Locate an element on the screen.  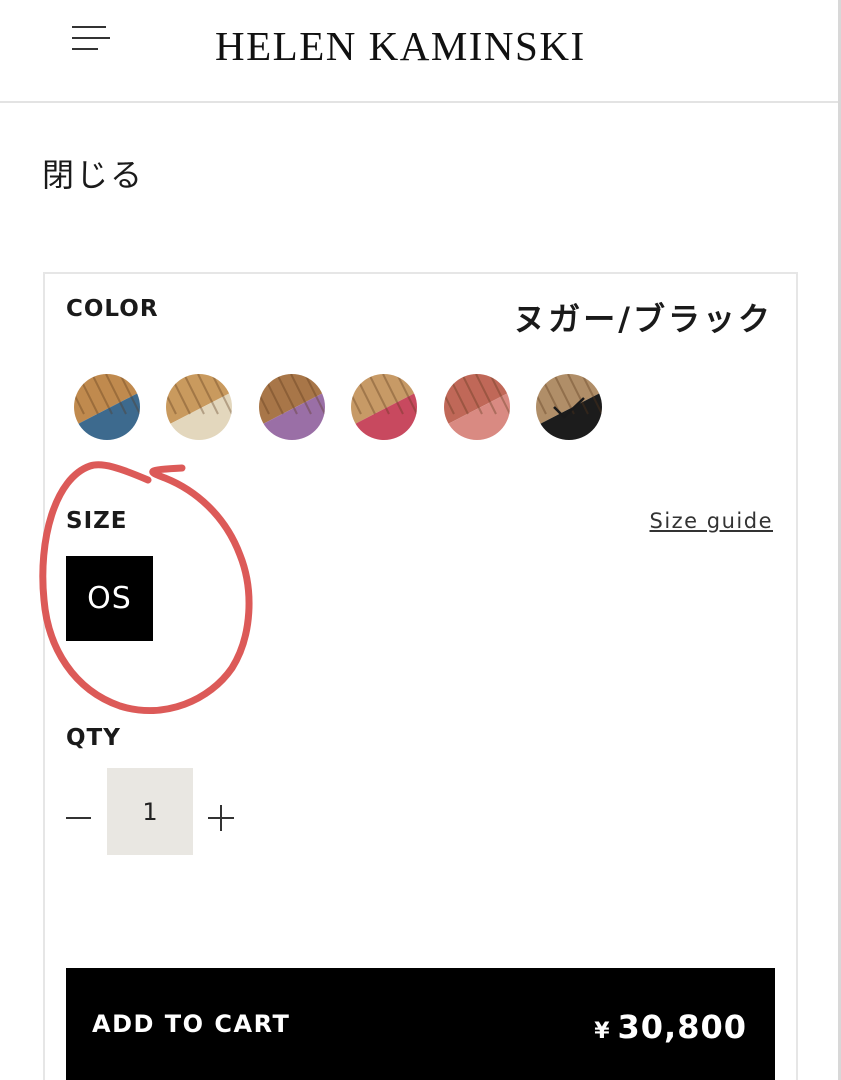
site-header: HELEN KAMINSKI is located at coordinates (420, 51).